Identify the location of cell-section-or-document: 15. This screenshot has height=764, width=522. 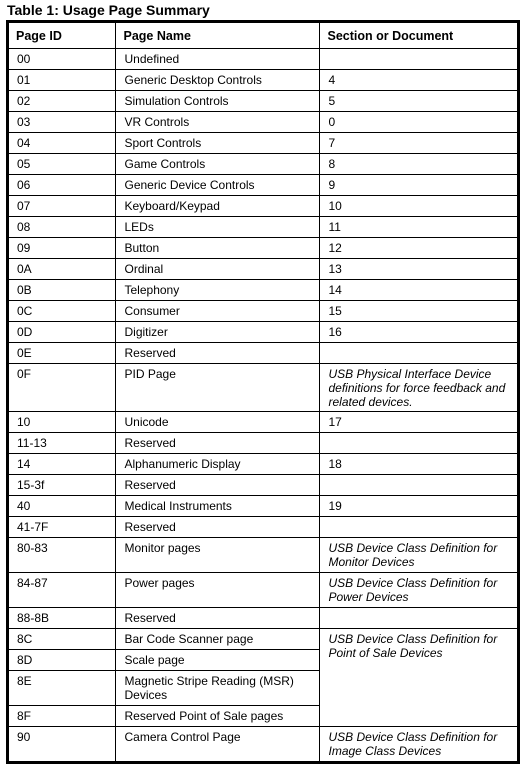
(417, 311).